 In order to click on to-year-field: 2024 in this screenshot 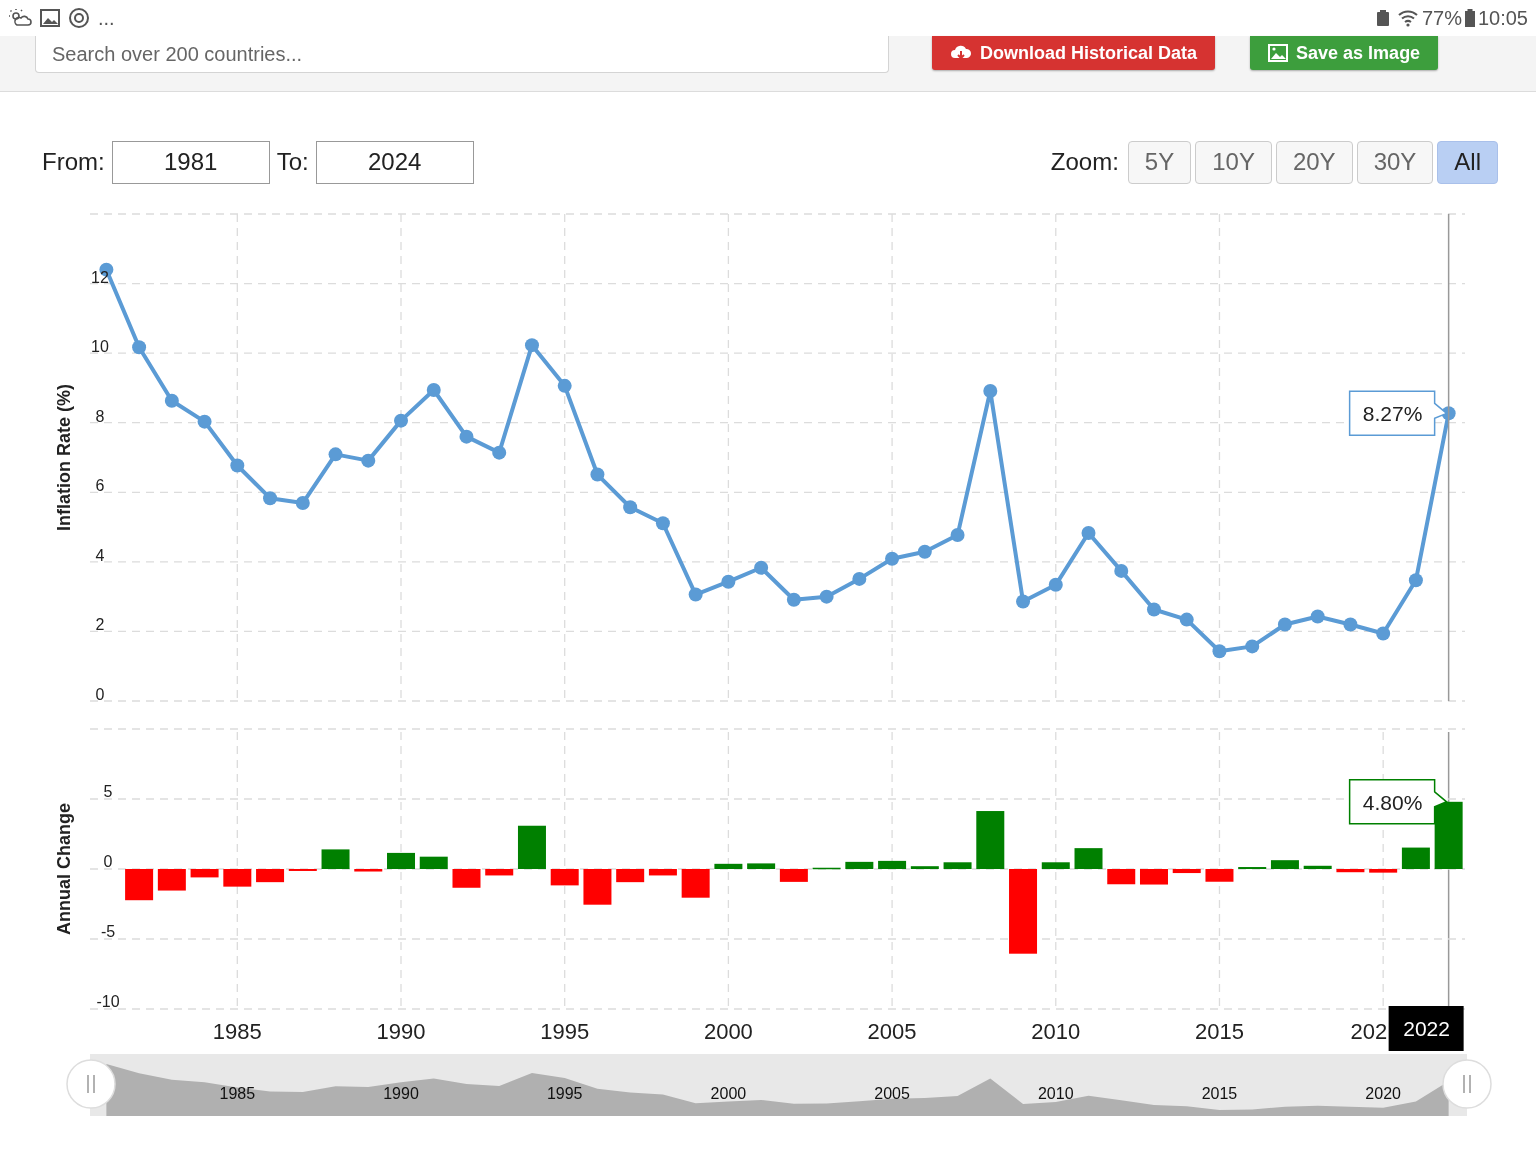, I will do `click(394, 162)`.